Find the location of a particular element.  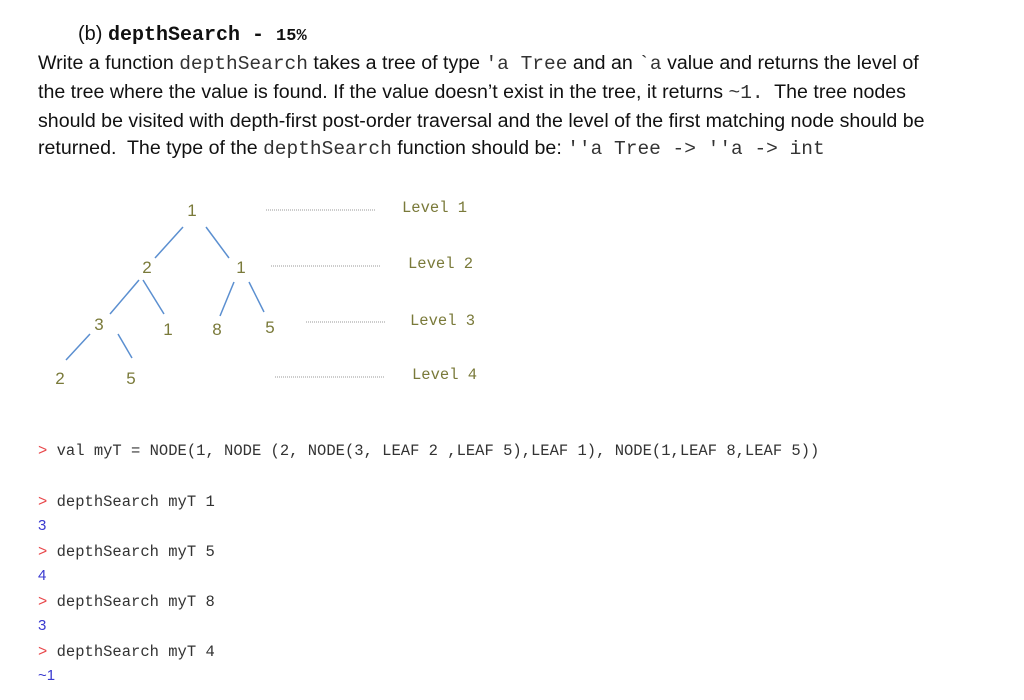

repl-command: depthSearch myT 4 is located at coordinates (131, 652).